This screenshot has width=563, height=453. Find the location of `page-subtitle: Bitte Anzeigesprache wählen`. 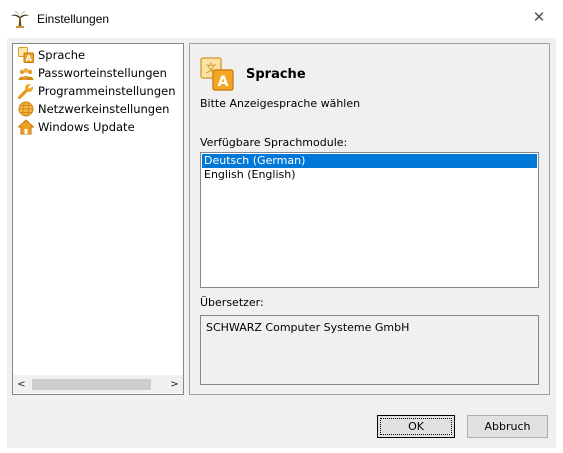

page-subtitle: Bitte Anzeigesprache wählen is located at coordinates (280, 103).